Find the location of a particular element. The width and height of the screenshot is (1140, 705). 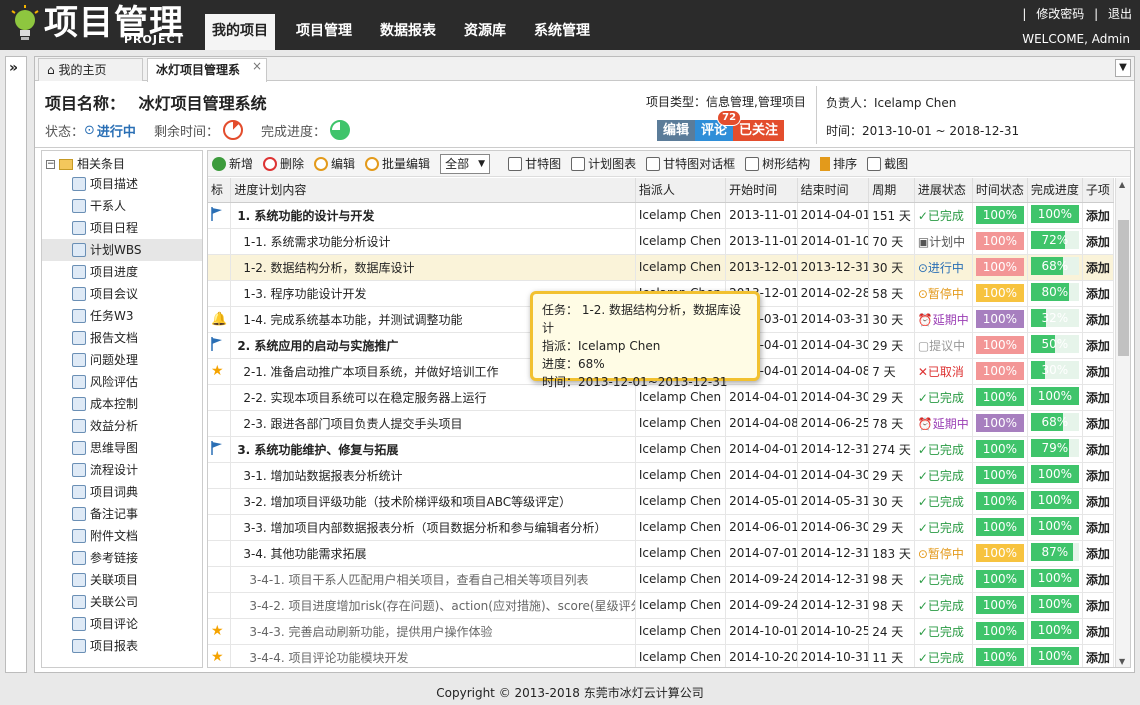

edit-button: 编辑 is located at coordinates (676, 130).